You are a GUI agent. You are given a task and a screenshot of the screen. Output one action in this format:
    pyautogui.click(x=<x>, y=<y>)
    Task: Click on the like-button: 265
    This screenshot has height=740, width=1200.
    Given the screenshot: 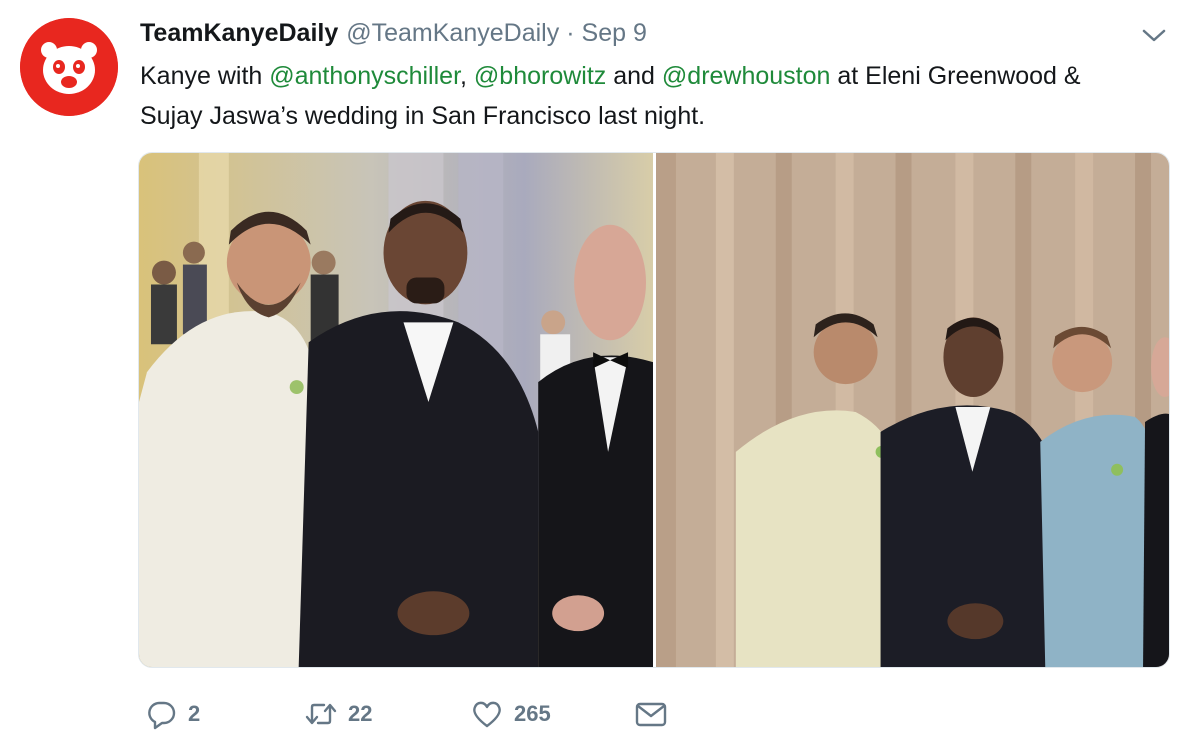 What is the action you would take?
    pyautogui.click(x=510, y=714)
    